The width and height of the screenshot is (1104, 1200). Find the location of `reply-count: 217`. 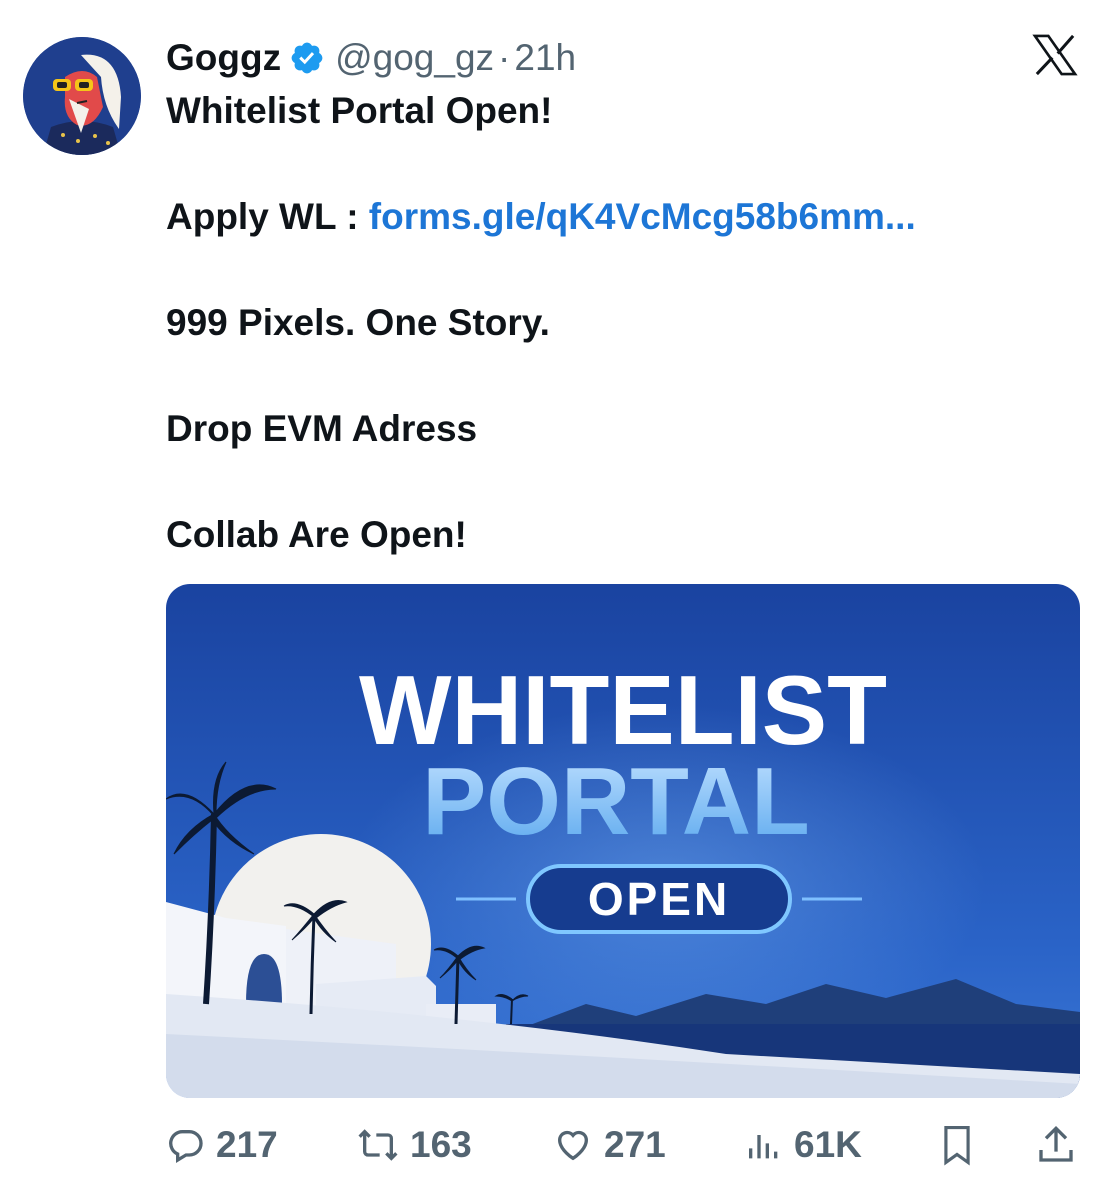

reply-count: 217 is located at coordinates (247, 1144).